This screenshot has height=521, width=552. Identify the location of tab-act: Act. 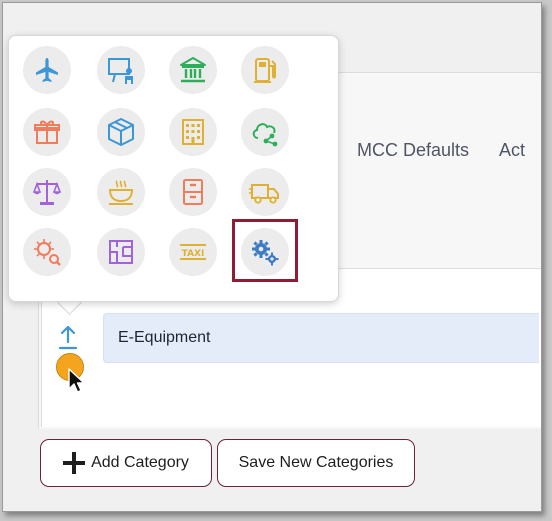
(512, 150).